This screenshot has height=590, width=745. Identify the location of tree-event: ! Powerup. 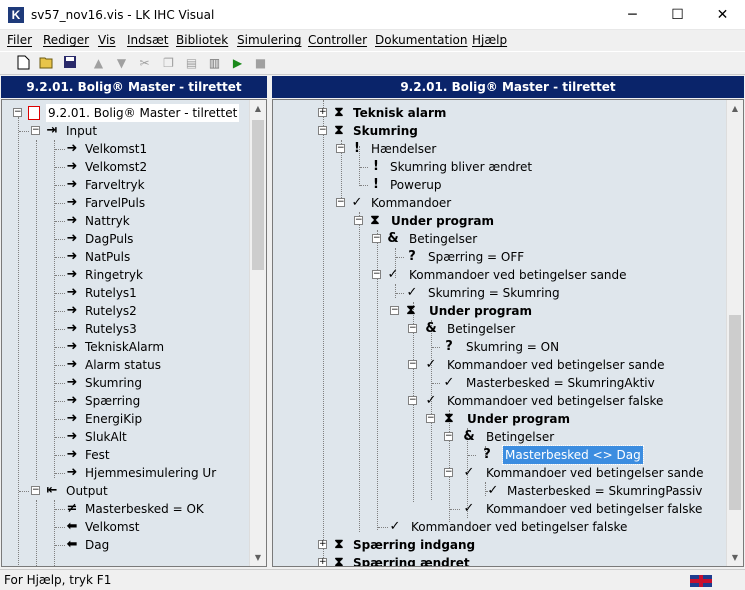
(498, 185).